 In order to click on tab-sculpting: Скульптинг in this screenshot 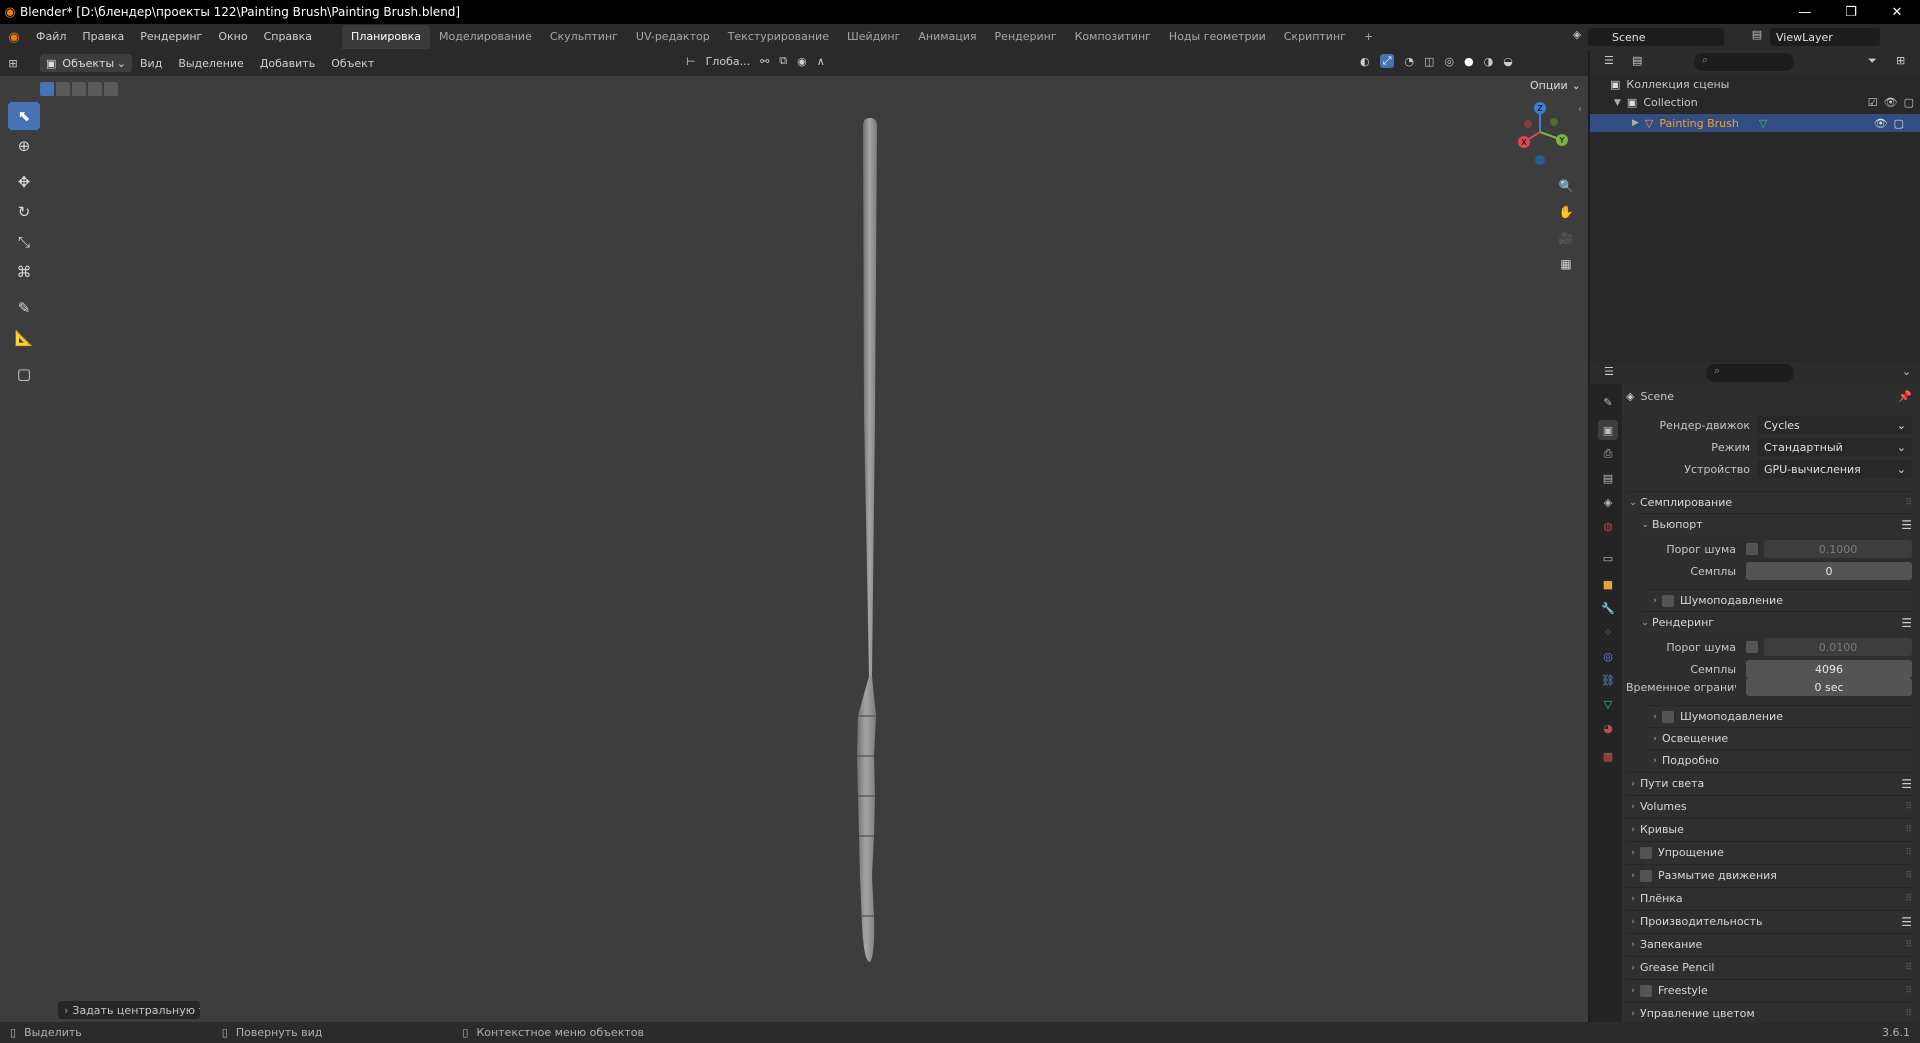, I will do `click(584, 37)`.